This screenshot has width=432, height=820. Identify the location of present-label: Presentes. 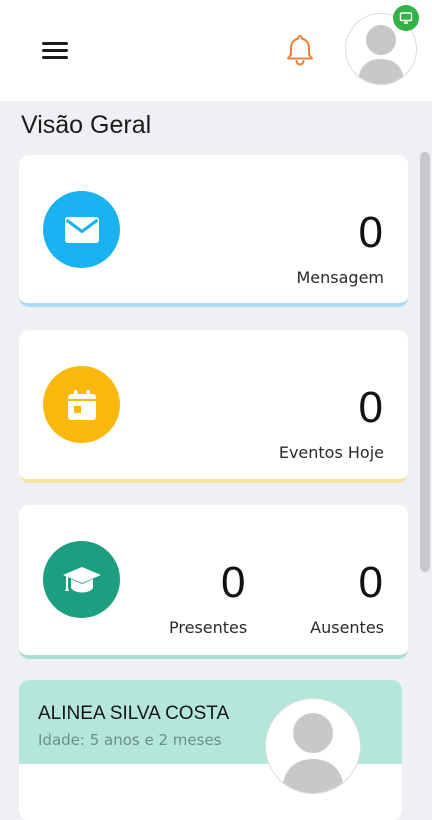
(208, 627).